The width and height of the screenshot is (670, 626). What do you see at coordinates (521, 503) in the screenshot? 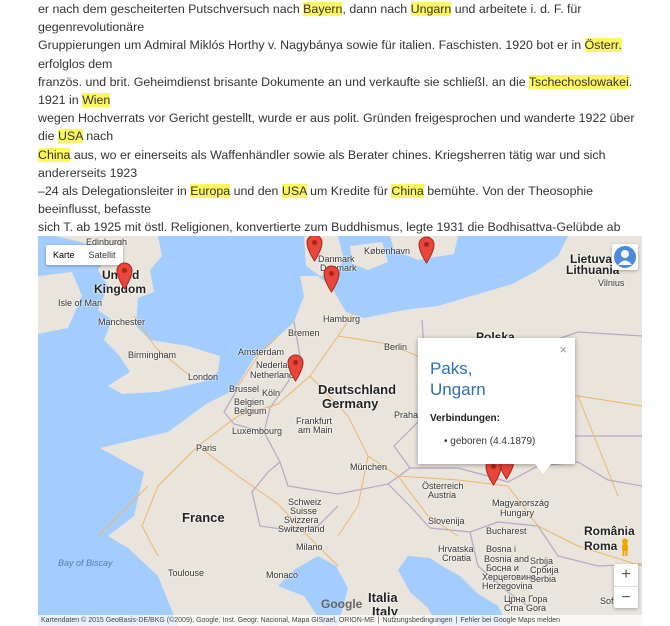
I see `map-label: Magyarország` at bounding box center [521, 503].